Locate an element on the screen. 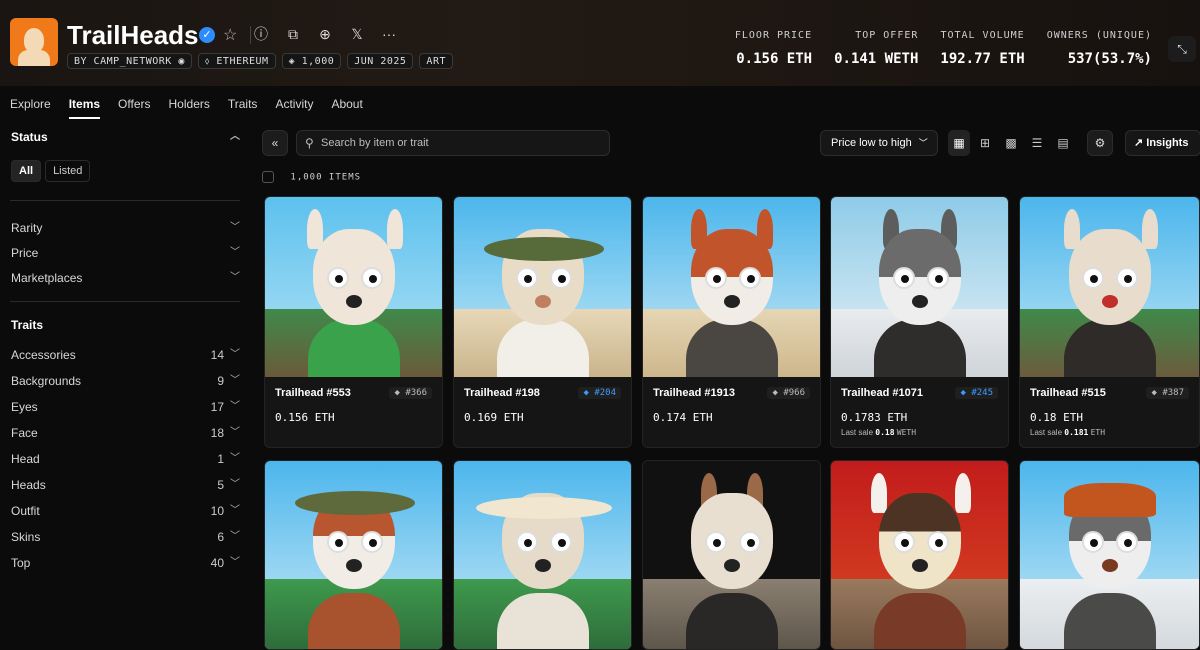 Image resolution: width=1200 pixels, height=650 pixels. select-all-checkbox is located at coordinates (268, 177).